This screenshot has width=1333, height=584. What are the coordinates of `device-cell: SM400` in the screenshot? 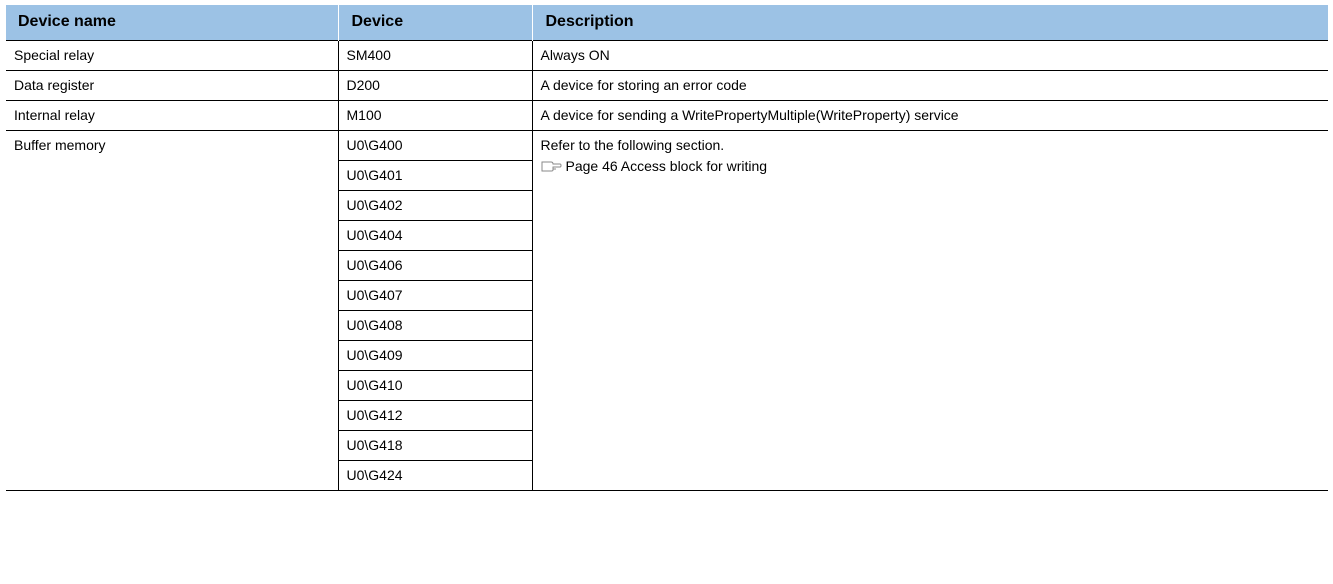 It's located at (435, 55).